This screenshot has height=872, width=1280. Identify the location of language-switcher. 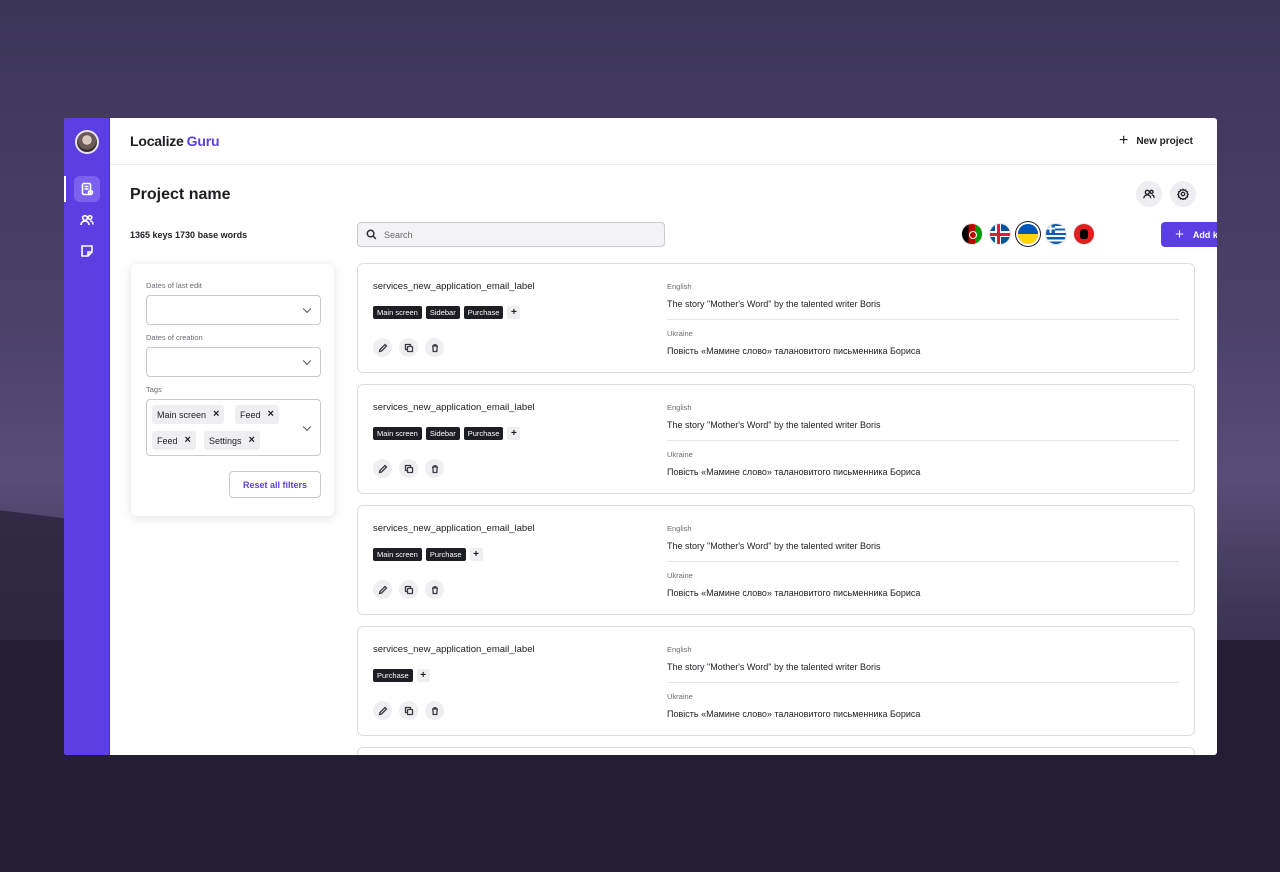
(1028, 234).